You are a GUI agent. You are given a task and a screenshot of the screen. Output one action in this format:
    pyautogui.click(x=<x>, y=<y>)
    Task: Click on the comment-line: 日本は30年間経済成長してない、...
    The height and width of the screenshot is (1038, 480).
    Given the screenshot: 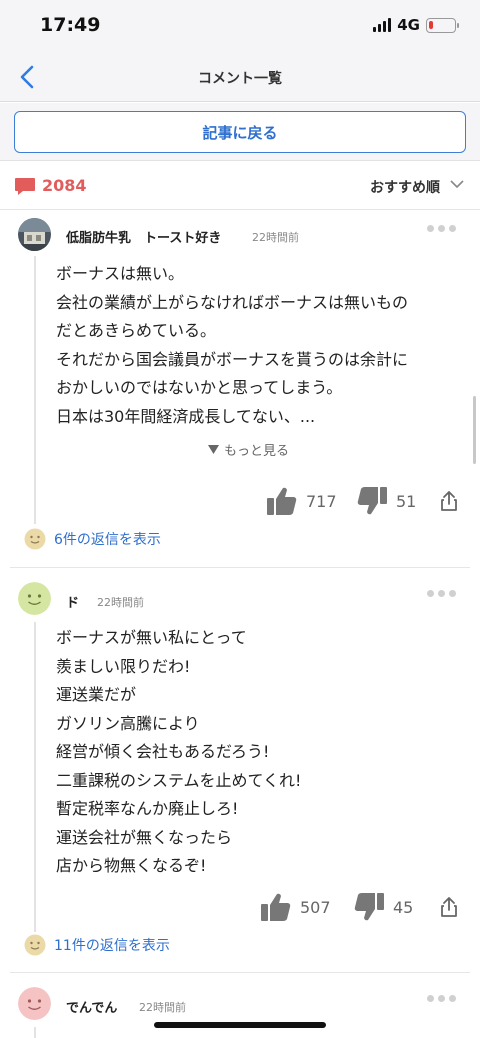 What is the action you would take?
    pyautogui.click(x=186, y=416)
    